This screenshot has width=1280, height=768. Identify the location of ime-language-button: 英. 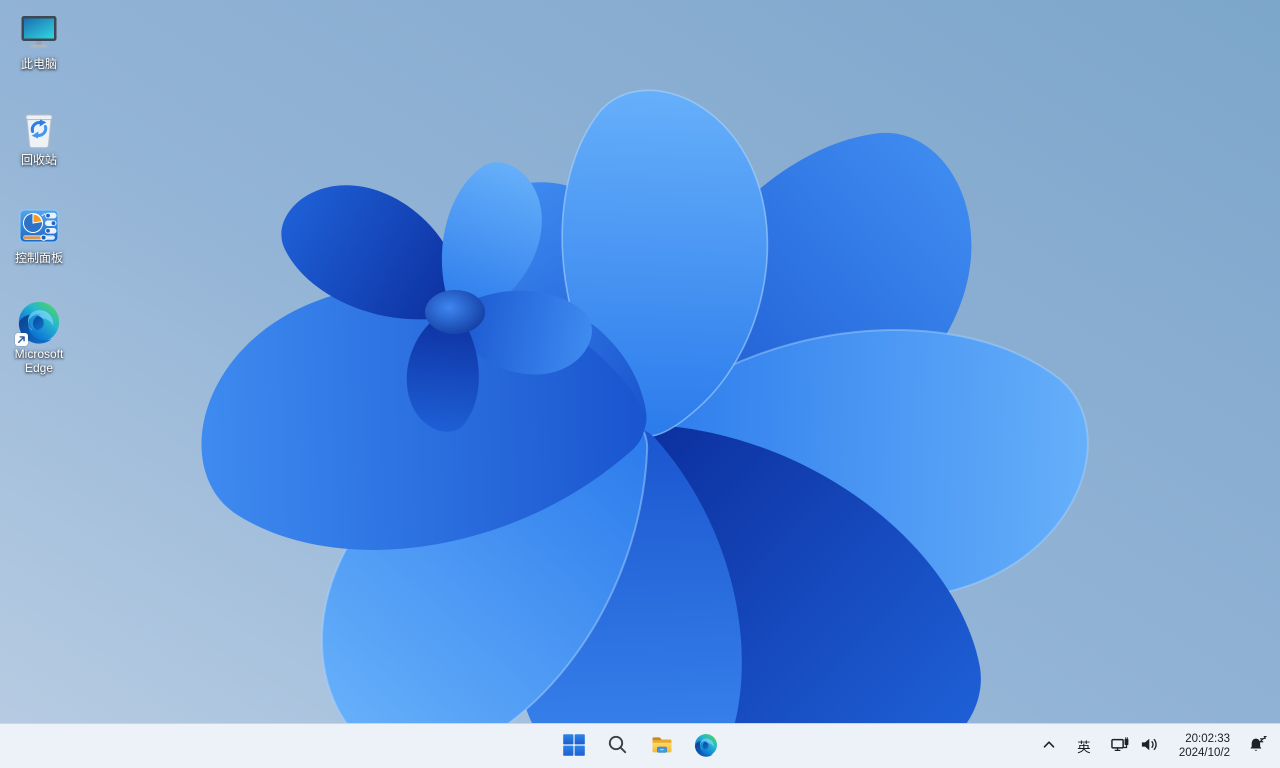
(1084, 746).